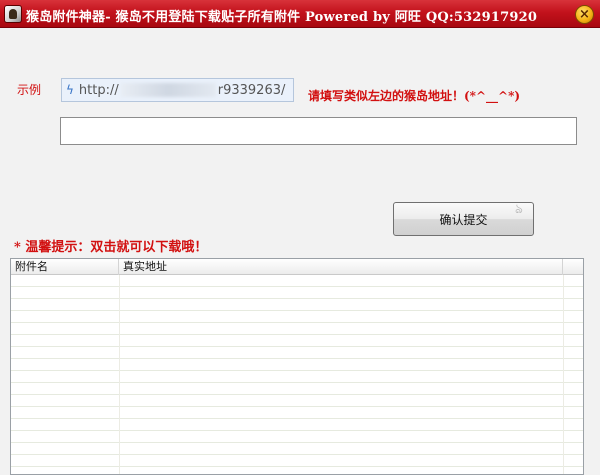 This screenshot has height=475, width=600. I want to click on column-header-real-url-label: 真实地址, so click(145, 266).